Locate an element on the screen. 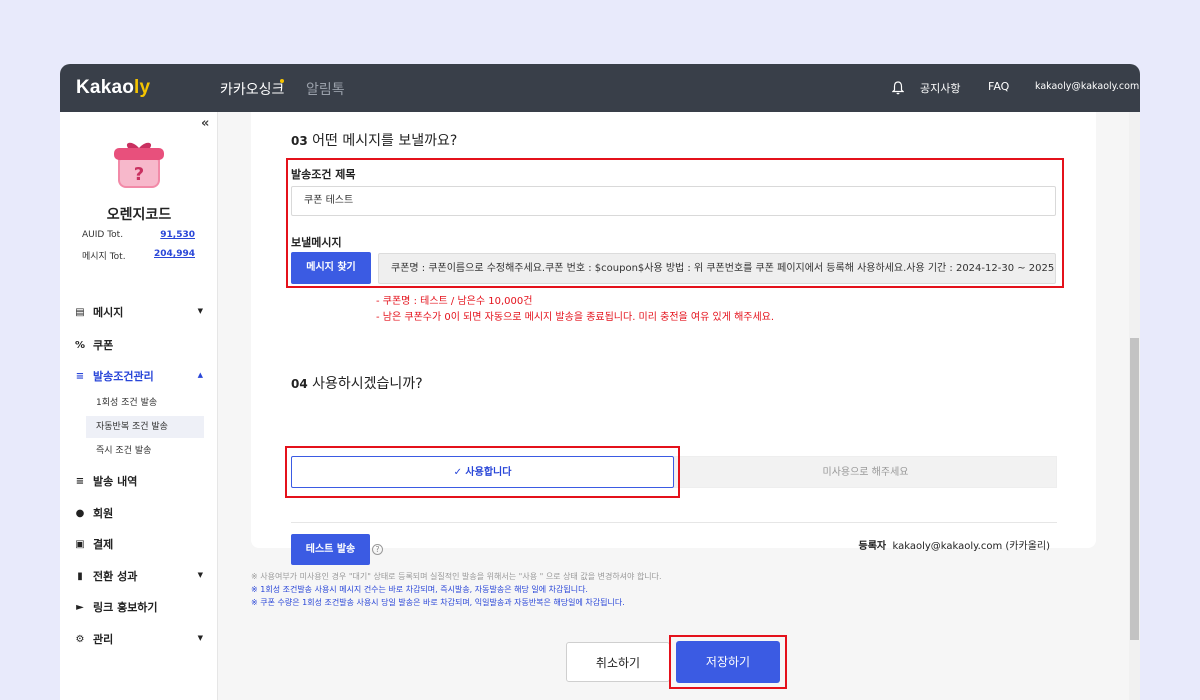 This screenshot has width=1200, height=700. unuse-option-button: 미사용으로 해주세요 is located at coordinates (865, 472).